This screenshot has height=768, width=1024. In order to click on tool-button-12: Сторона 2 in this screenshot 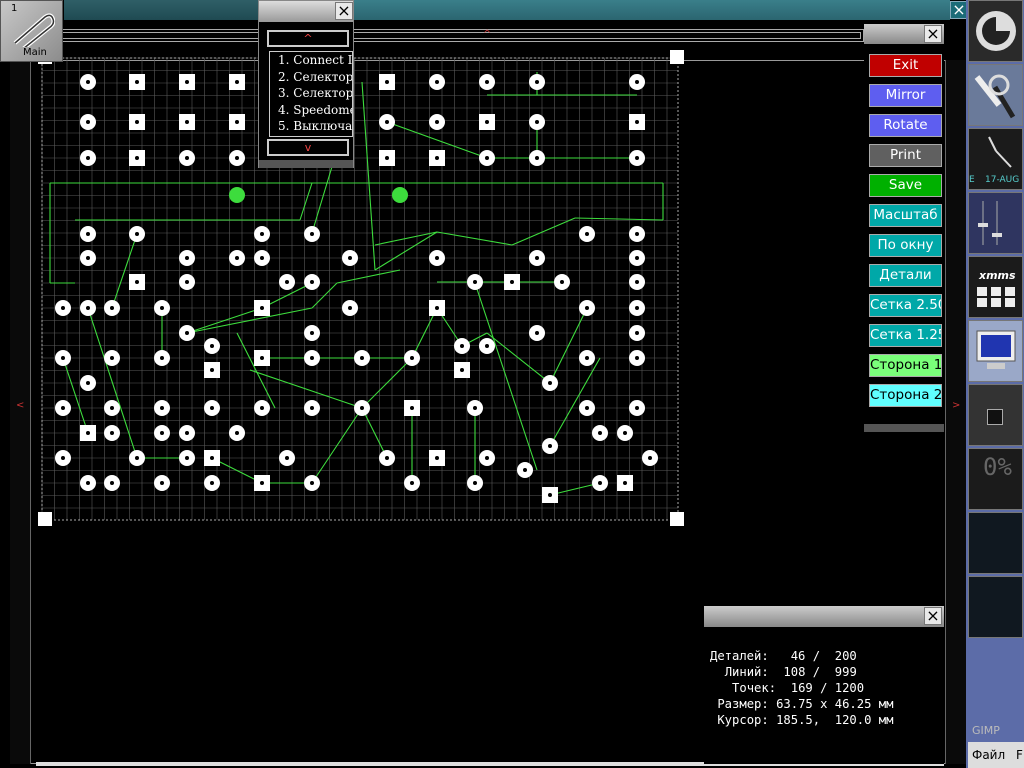, I will do `click(905, 395)`.